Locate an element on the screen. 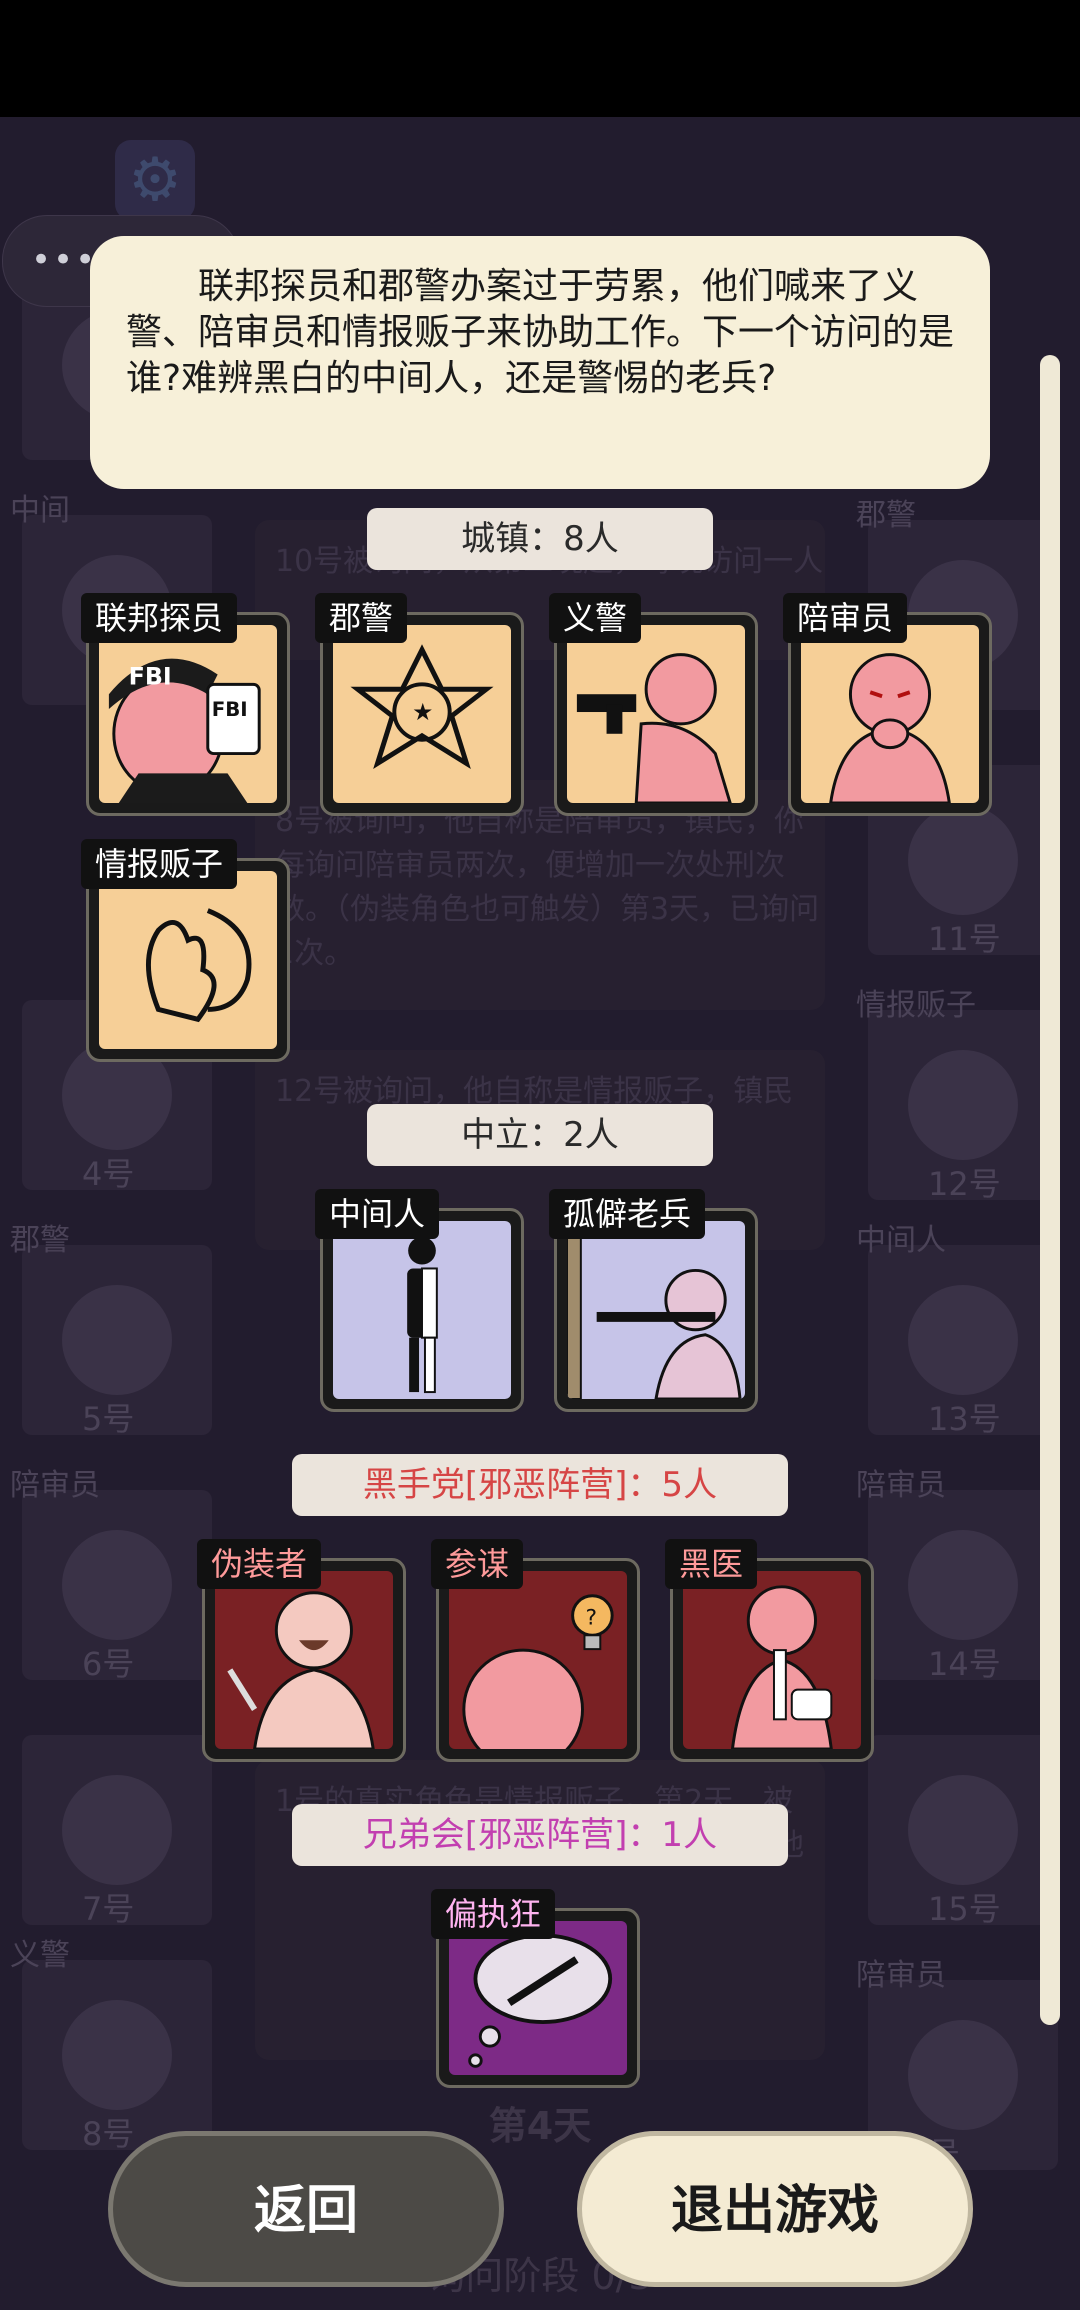  role-card-fbi: FBI FBI 联邦探员 is located at coordinates (185, 704).